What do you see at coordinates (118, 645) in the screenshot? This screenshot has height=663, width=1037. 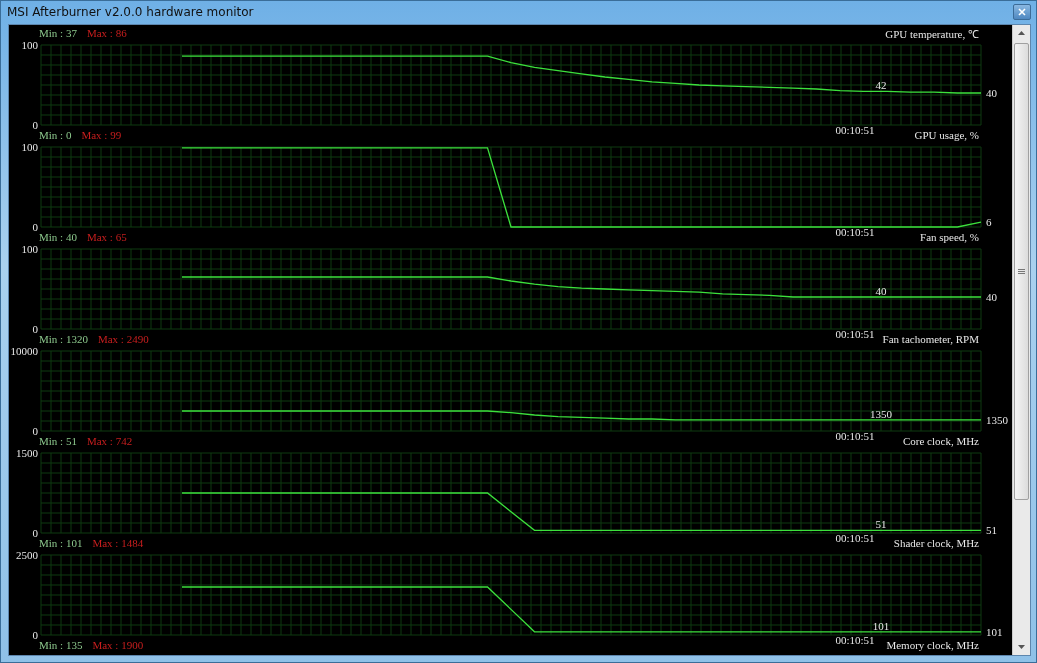 I see `max-value: Max : 1900` at bounding box center [118, 645].